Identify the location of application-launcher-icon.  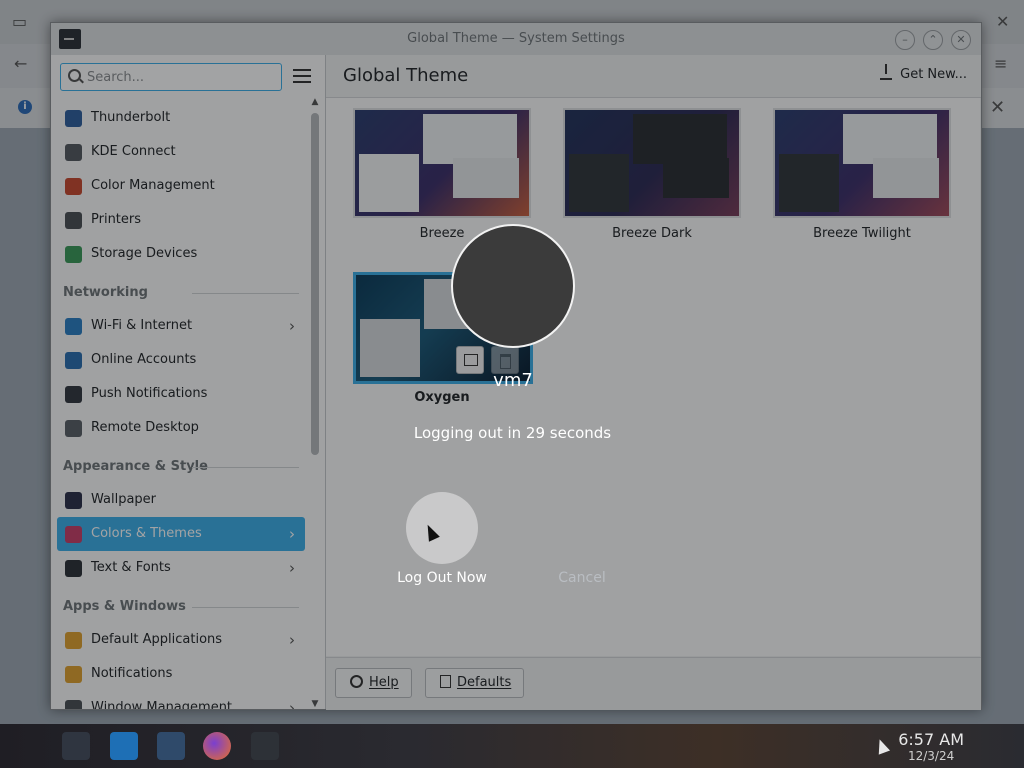
(76, 746).